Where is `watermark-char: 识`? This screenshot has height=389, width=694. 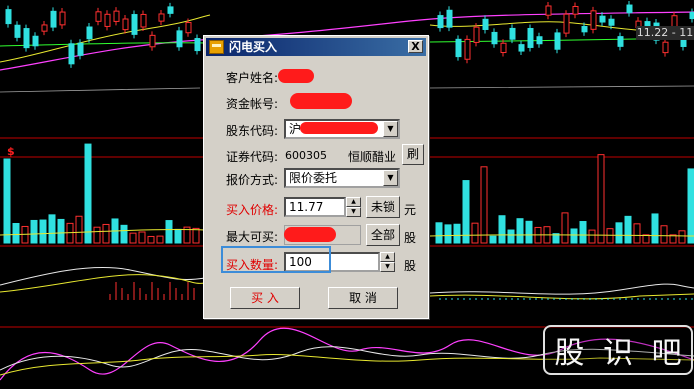 watermark-char: 识 is located at coordinates (617, 353).